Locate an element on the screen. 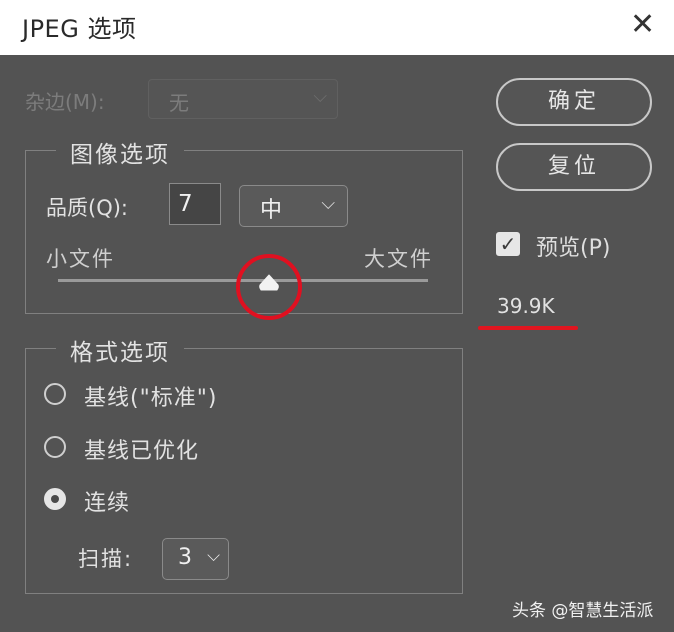 This screenshot has width=674, height=632. quality-preset-select: 中 ⌵ is located at coordinates (293, 206).